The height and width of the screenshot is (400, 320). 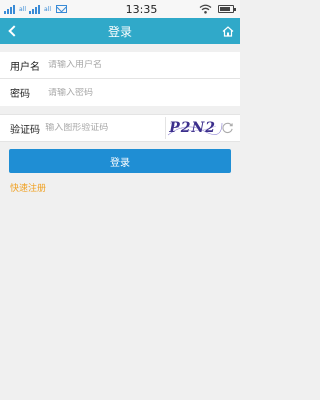 What do you see at coordinates (141, 9) in the screenshot?
I see `status-time: 13:35` at bounding box center [141, 9].